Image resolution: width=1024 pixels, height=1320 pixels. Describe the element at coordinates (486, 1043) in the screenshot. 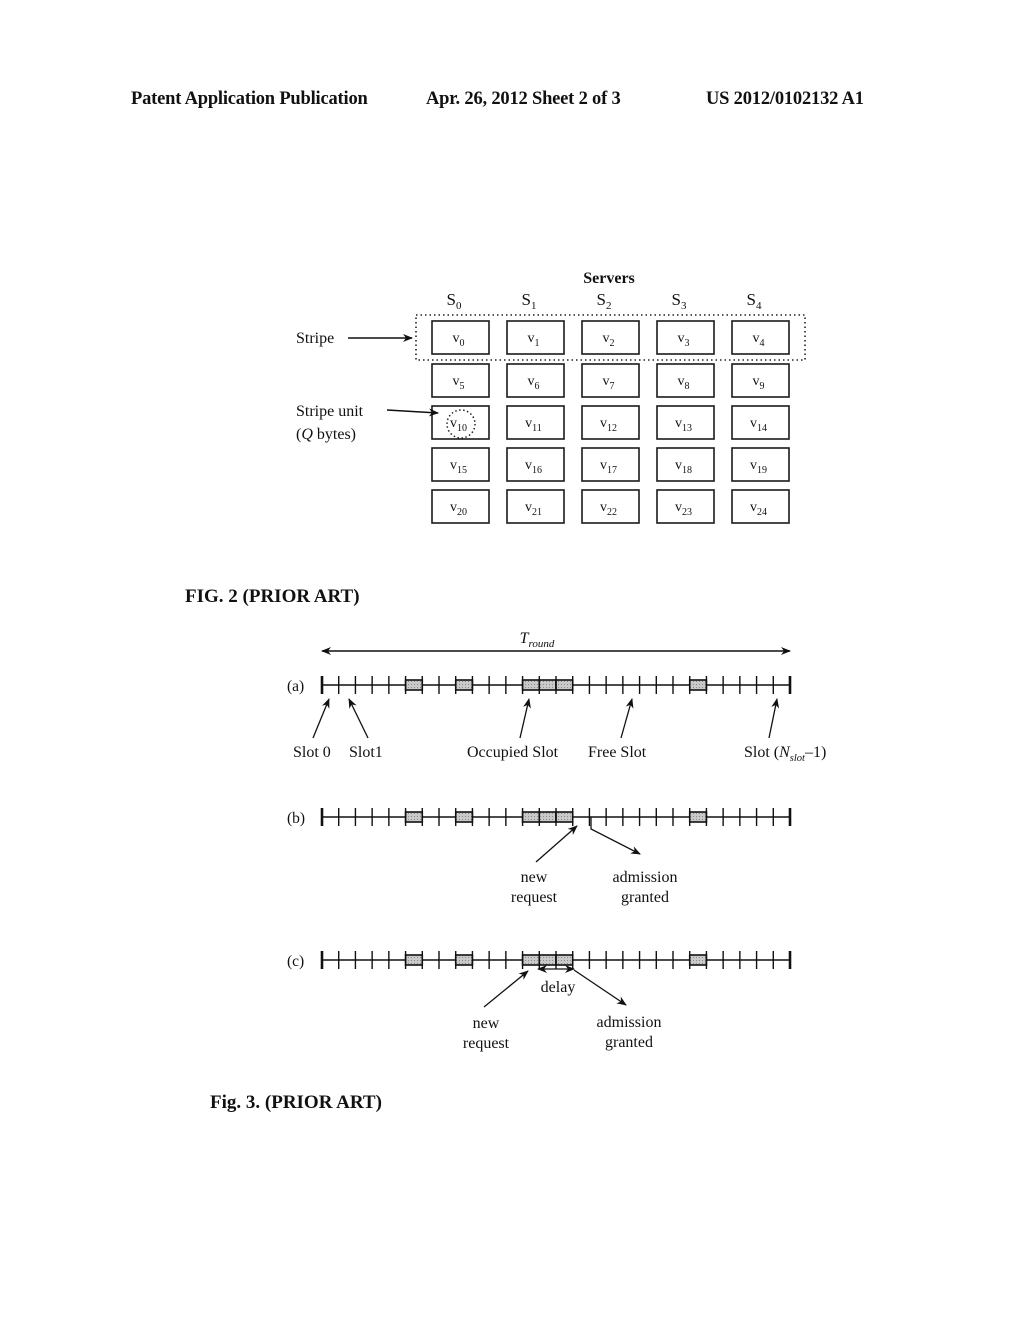

I see `c-new-request-label-2: request` at that location.